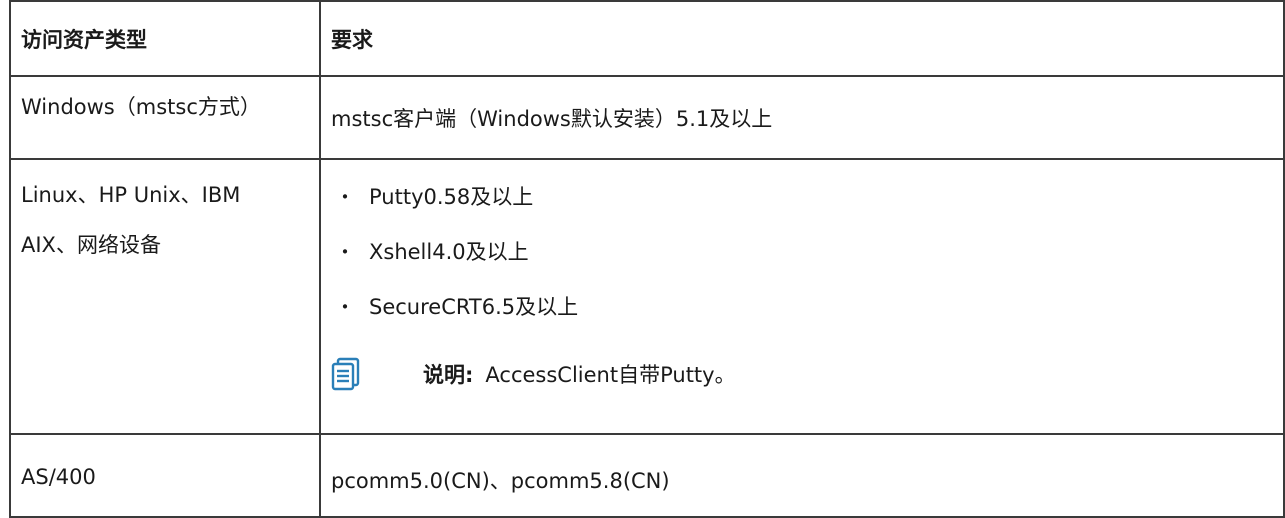 The image size is (1285, 518). Describe the element at coordinates (131, 195) in the screenshot. I see `asset-type-line: Linux、HP Unix、IBM` at that location.